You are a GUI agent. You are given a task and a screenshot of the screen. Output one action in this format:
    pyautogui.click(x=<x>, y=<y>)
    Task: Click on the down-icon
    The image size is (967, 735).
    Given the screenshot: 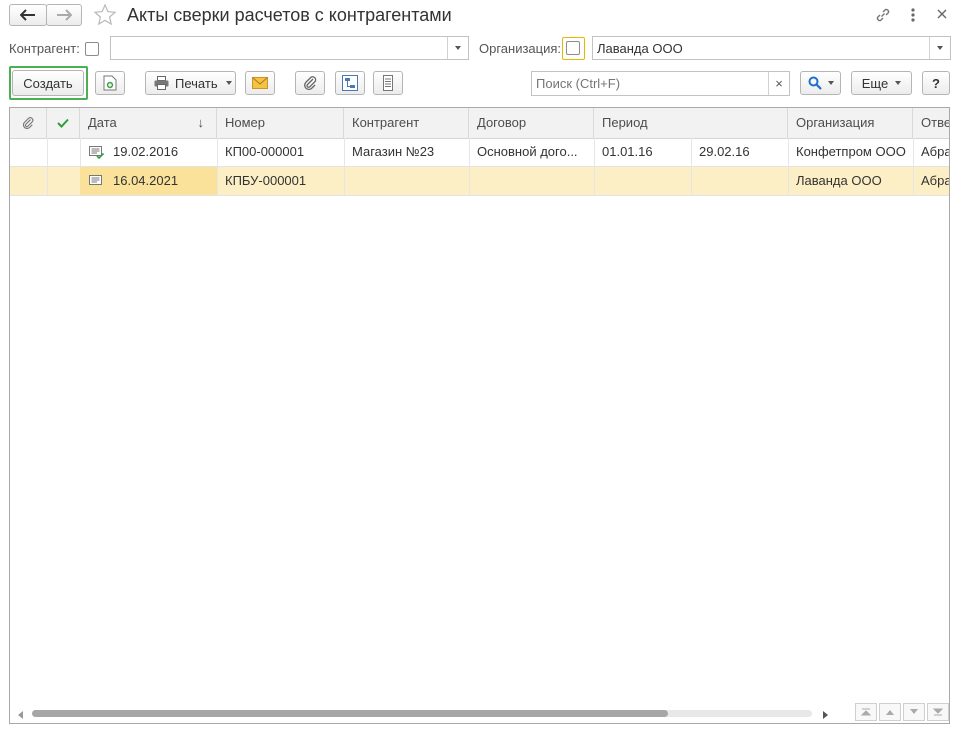 What is the action you would take?
    pyautogui.click(x=914, y=711)
    